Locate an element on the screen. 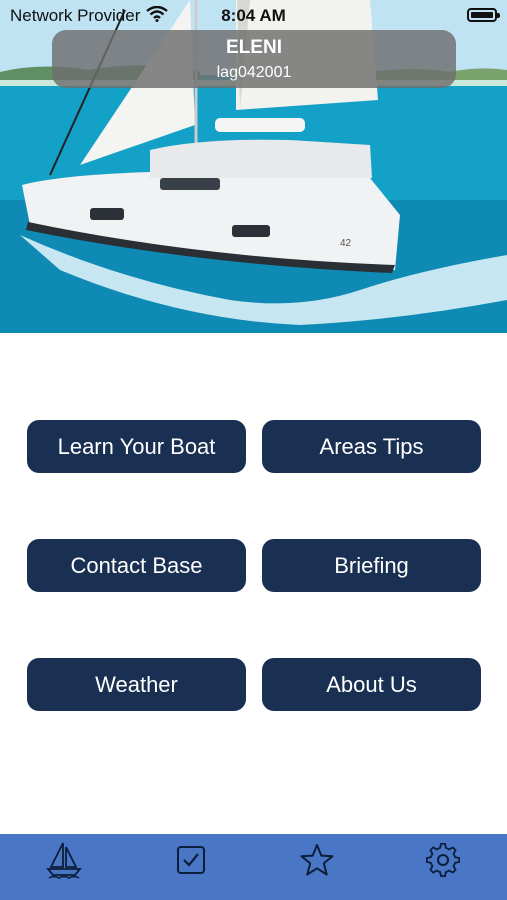 The width and height of the screenshot is (507, 900). contact-base-button: Contact Base is located at coordinates (136, 565).